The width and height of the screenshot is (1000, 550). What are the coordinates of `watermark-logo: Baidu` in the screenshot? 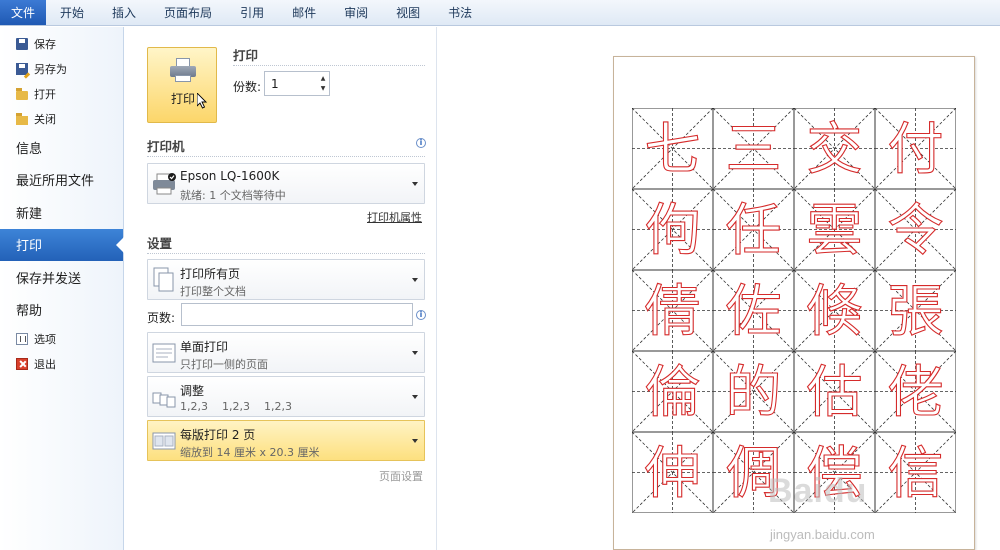 It's located at (818, 491).